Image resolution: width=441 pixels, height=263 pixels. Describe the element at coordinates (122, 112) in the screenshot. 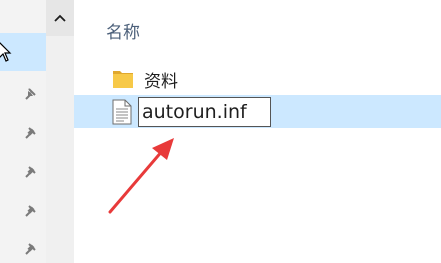

I see `text-file-icon` at that location.